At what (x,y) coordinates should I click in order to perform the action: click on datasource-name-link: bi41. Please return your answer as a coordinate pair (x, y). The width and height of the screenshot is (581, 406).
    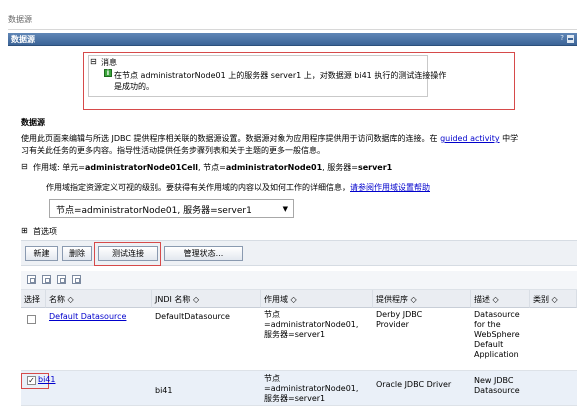
    Looking at the image, I should click on (46, 379).